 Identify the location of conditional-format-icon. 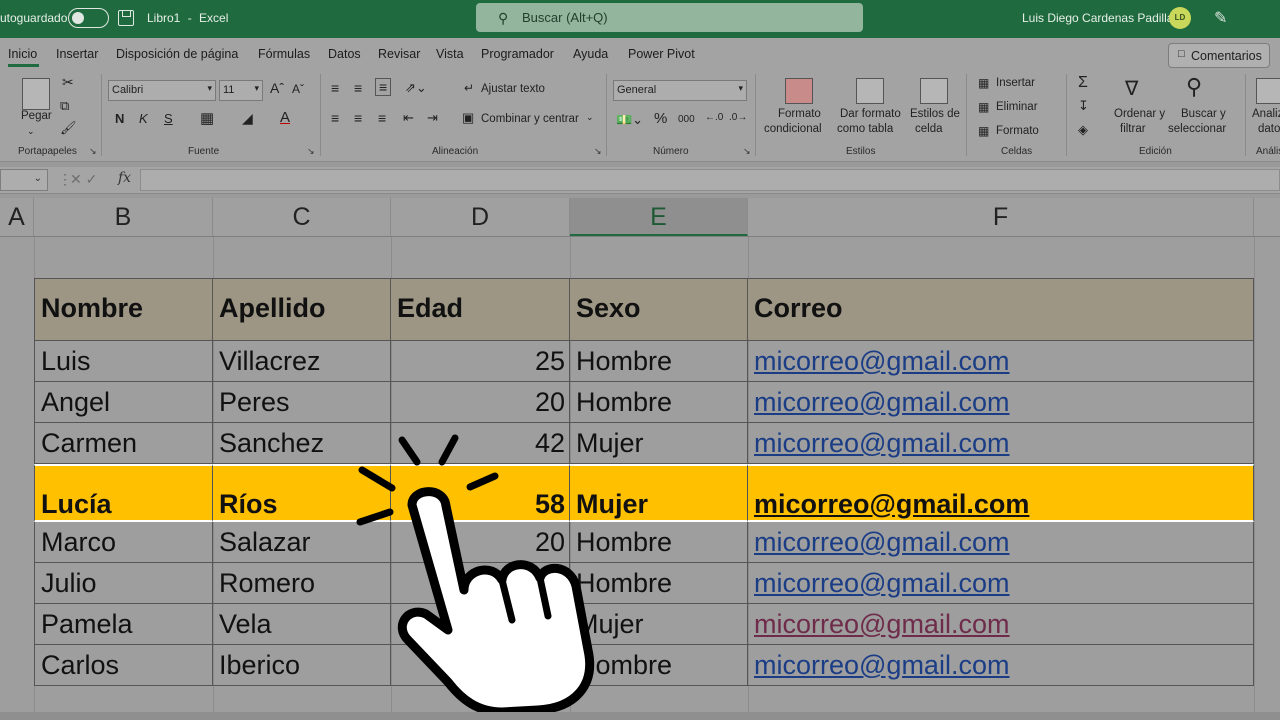
(799, 91).